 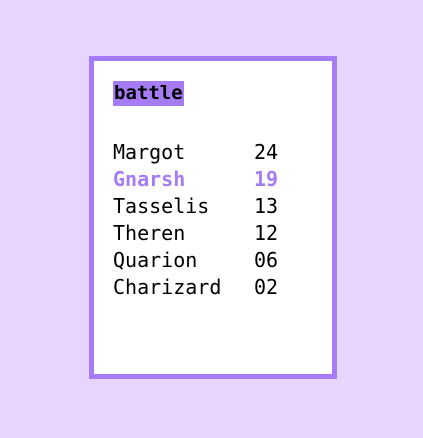 I want to click on entry-name: Quarion, so click(x=155, y=259).